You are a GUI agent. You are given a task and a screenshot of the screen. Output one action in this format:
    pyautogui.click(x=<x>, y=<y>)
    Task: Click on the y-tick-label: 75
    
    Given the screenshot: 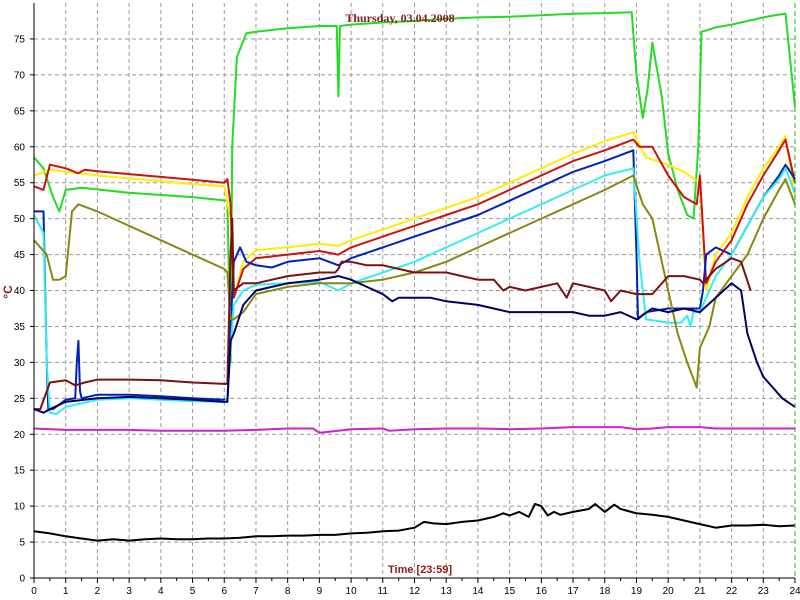 What is the action you would take?
    pyautogui.click(x=20, y=39)
    